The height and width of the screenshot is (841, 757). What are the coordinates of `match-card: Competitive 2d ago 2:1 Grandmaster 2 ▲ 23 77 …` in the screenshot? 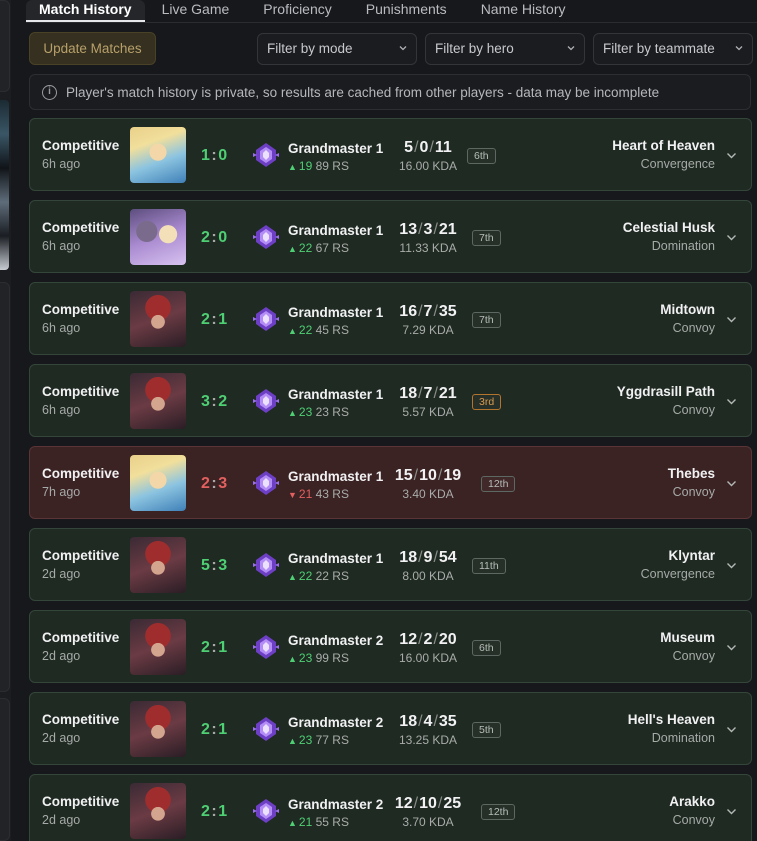 It's located at (390, 728).